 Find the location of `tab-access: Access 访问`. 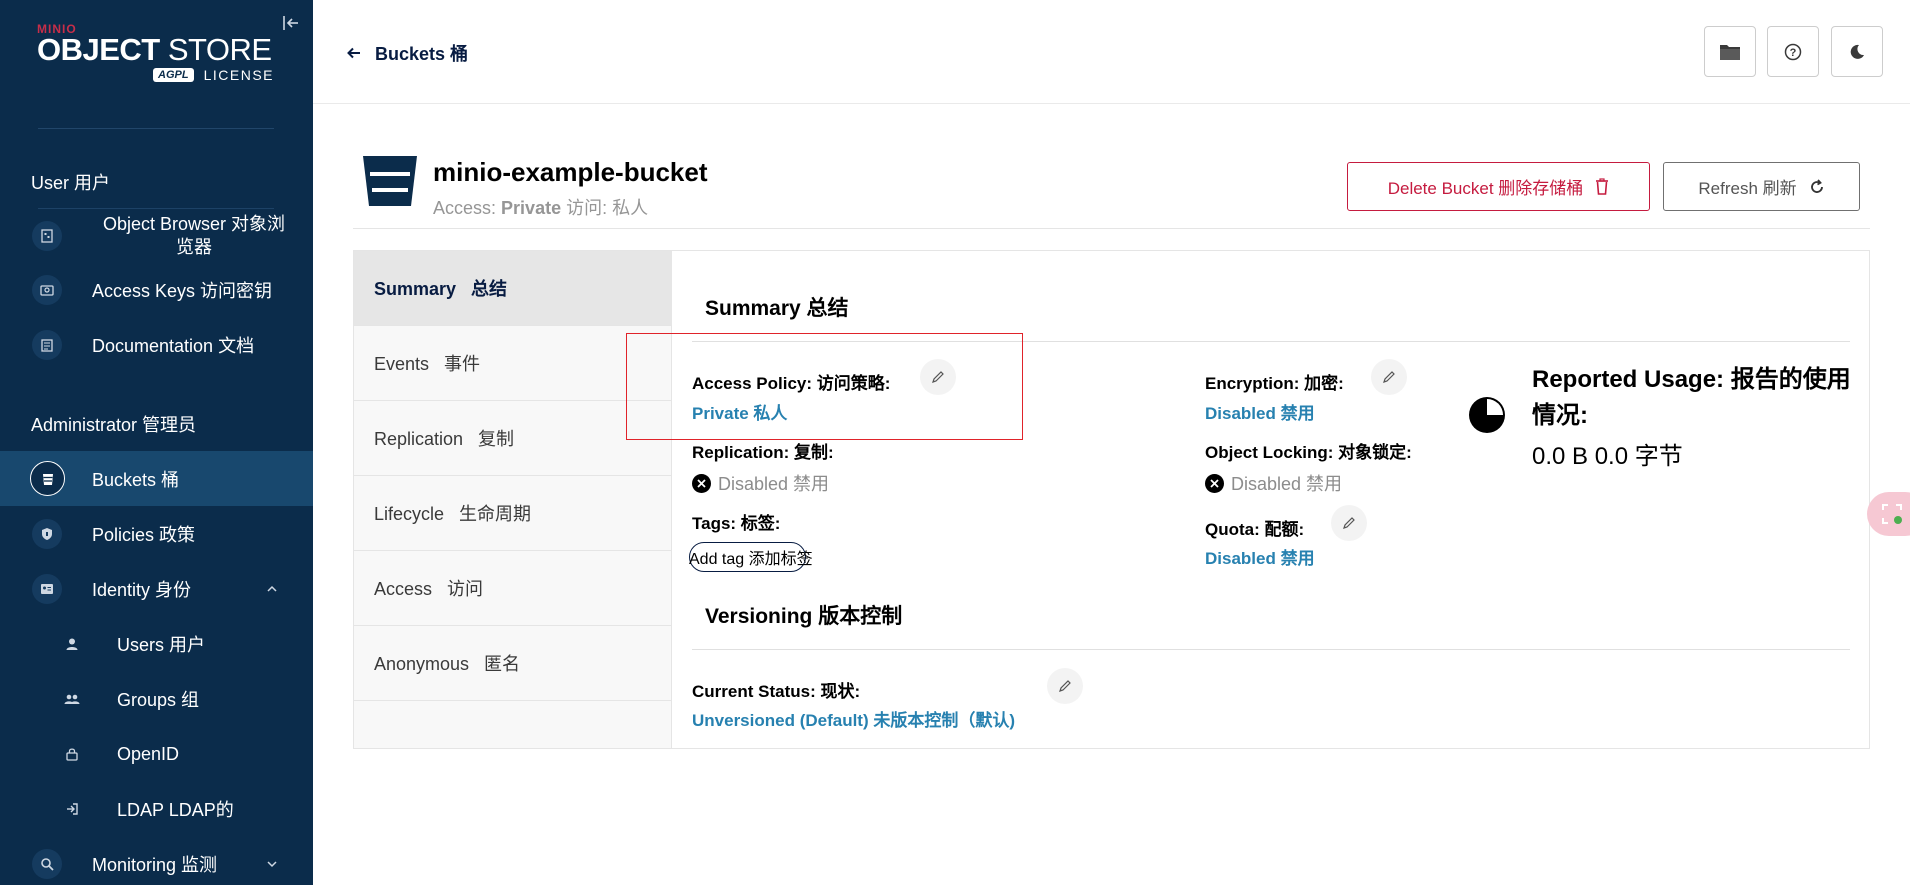

tab-access: Access 访问 is located at coordinates (513, 588).